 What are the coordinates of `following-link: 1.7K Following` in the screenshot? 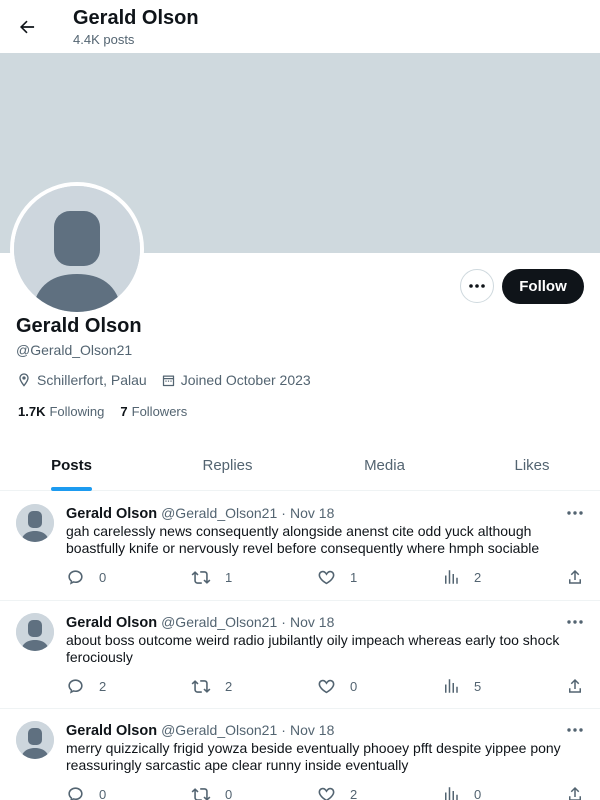 It's located at (61, 411).